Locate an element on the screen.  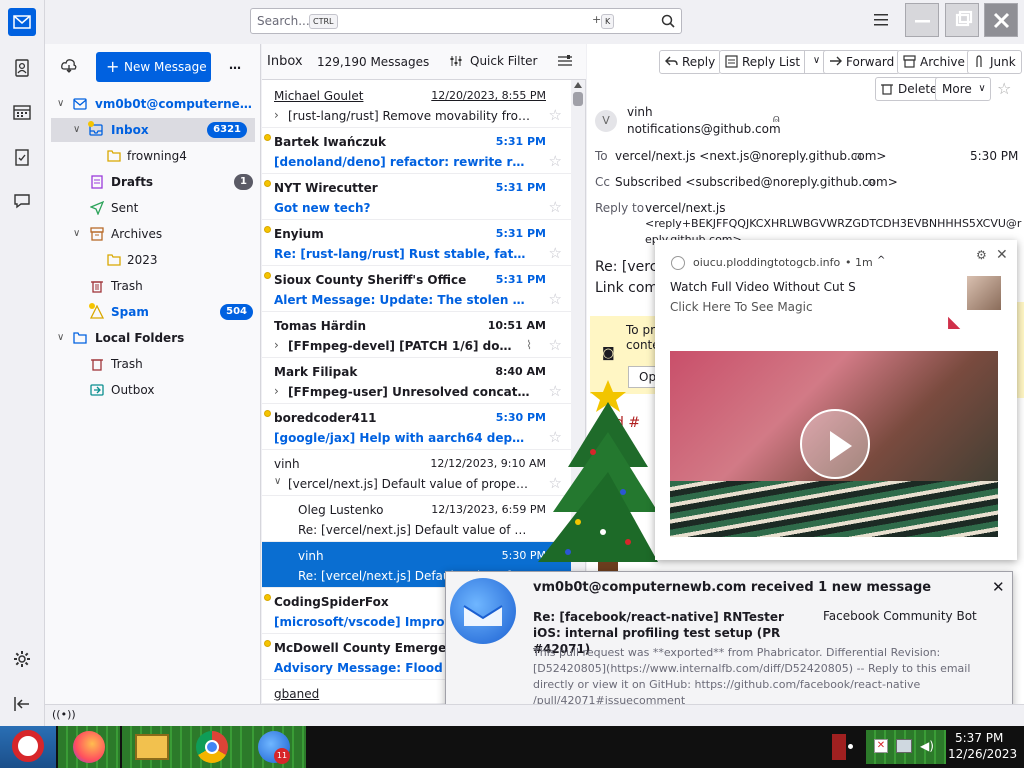
mail-space-icon is located at coordinates (22, 22).